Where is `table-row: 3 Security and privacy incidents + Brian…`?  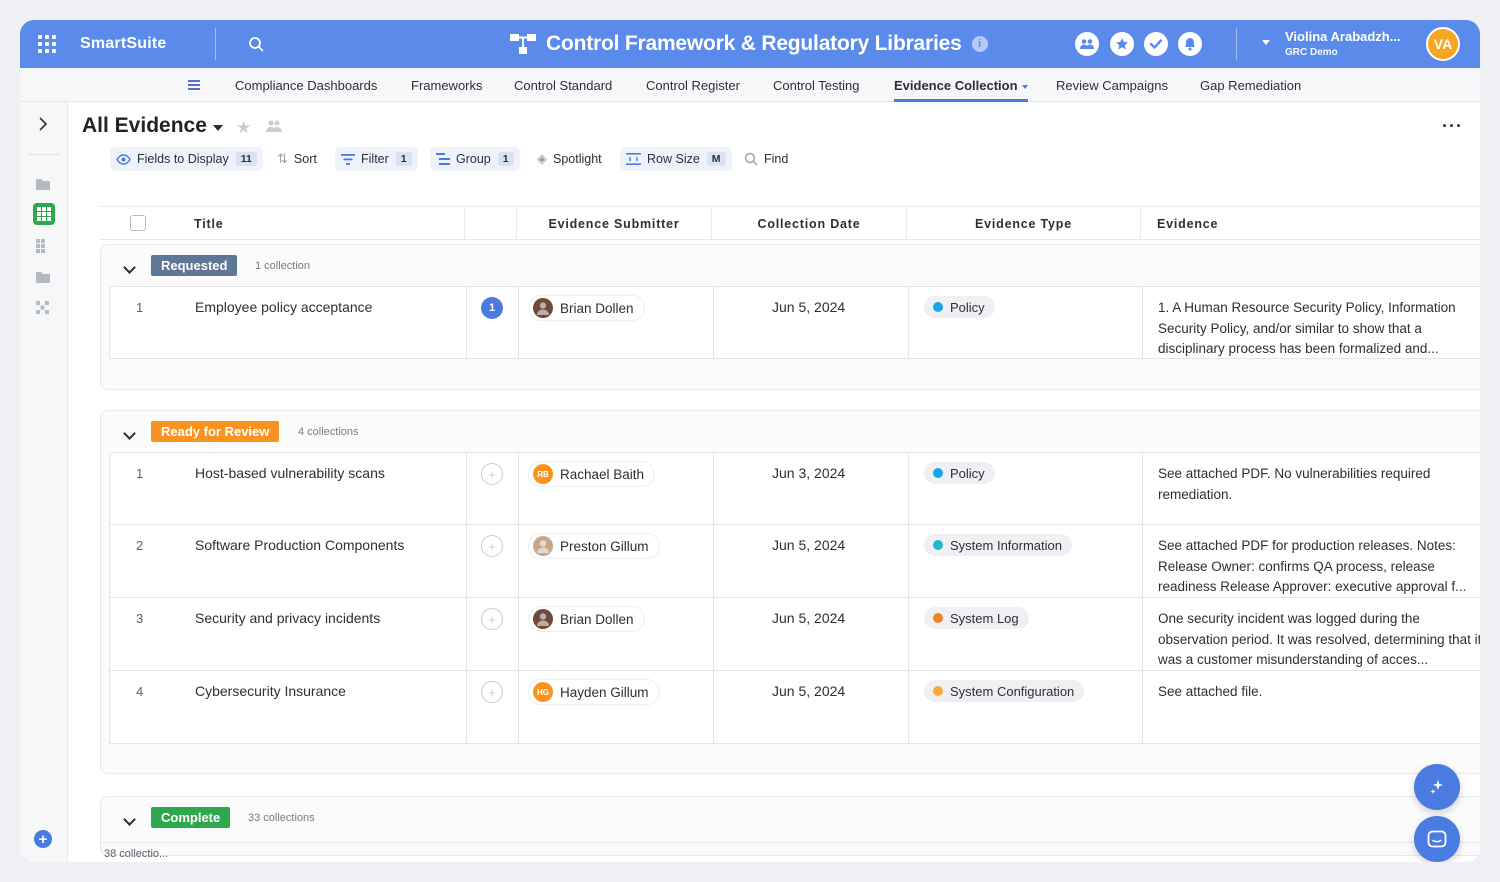 table-row: 3 Security and privacy incidents + Brian… is located at coordinates (794, 634).